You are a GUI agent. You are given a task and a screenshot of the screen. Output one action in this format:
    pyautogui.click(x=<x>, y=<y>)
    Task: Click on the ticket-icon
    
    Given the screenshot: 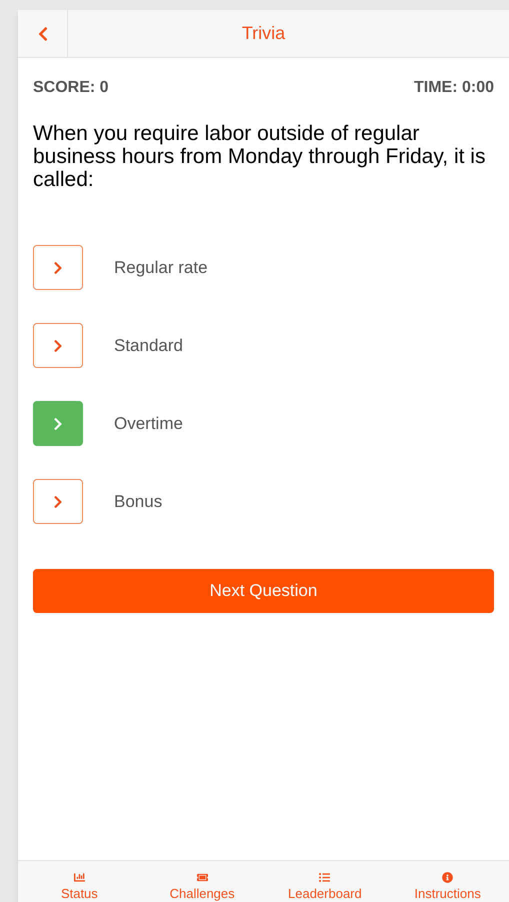 What is the action you would take?
    pyautogui.click(x=202, y=877)
    